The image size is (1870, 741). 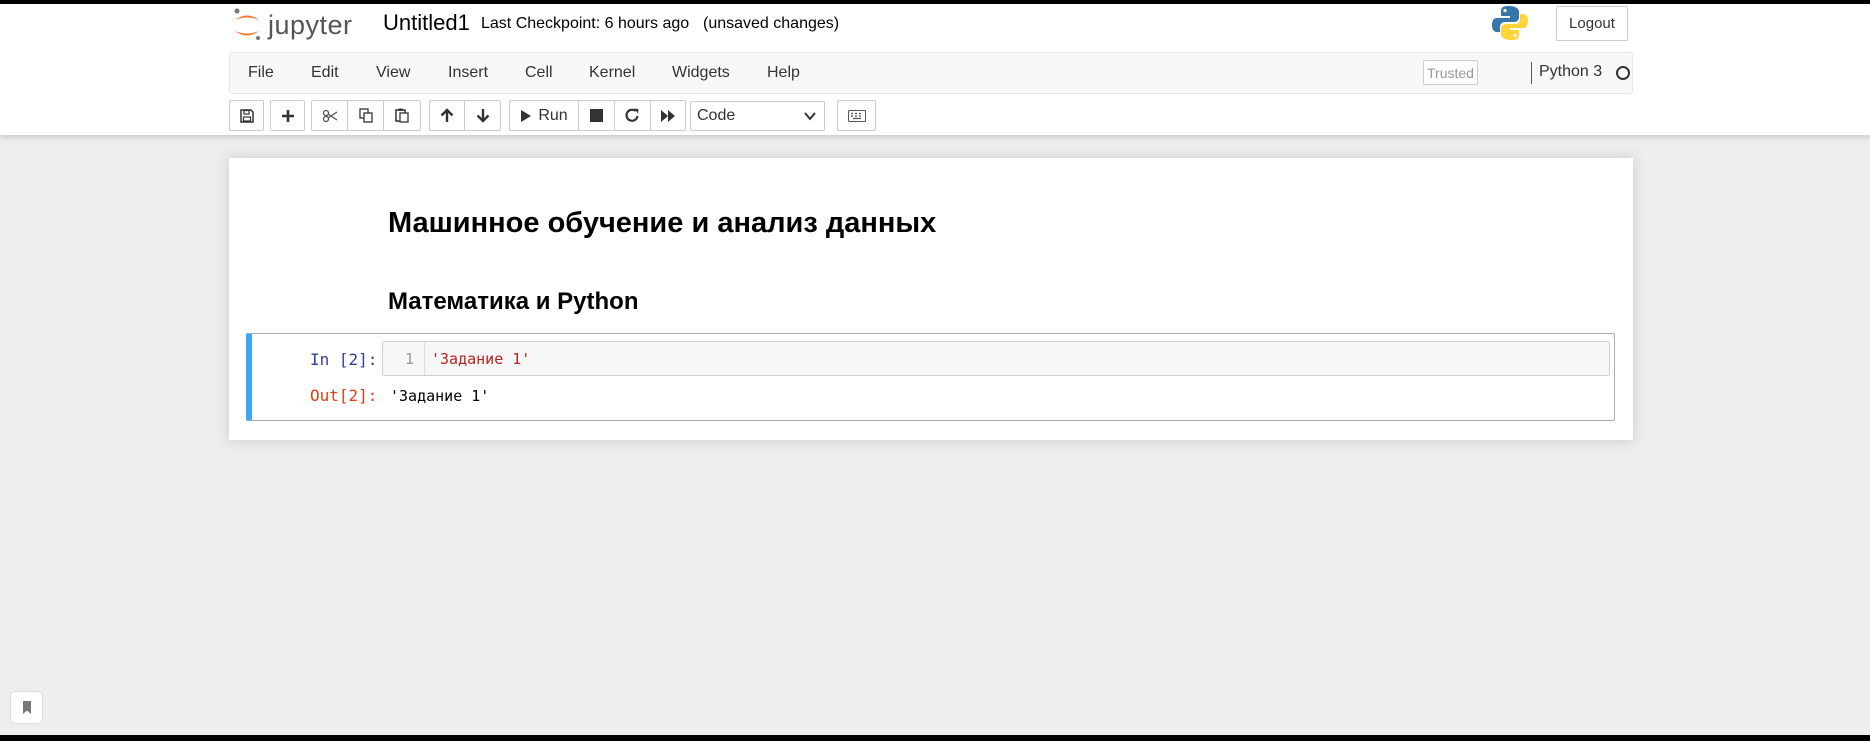 What do you see at coordinates (701, 73) in the screenshot?
I see `menu-widgets: Widgets` at bounding box center [701, 73].